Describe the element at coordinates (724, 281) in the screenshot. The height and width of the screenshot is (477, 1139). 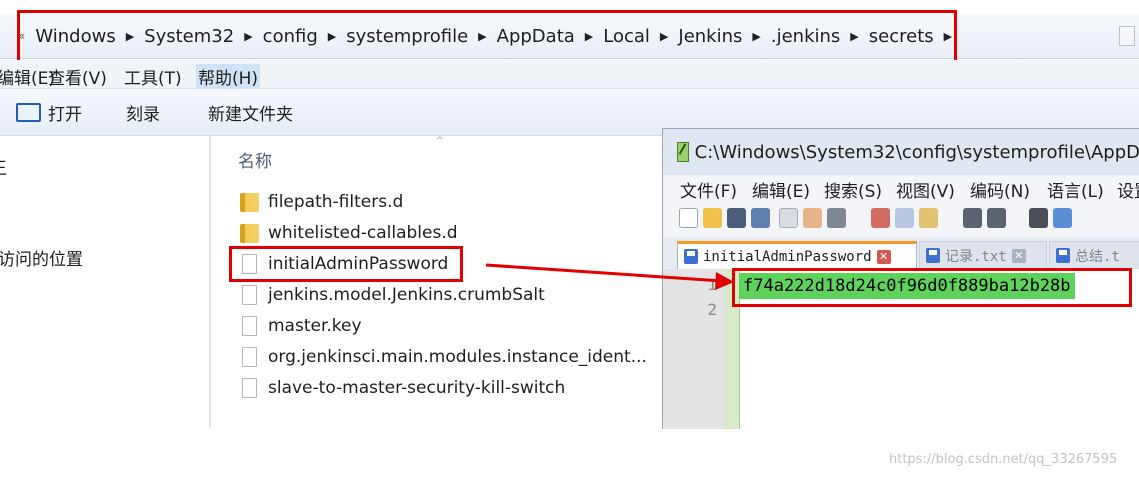
I see `arrow-head-icon` at that location.